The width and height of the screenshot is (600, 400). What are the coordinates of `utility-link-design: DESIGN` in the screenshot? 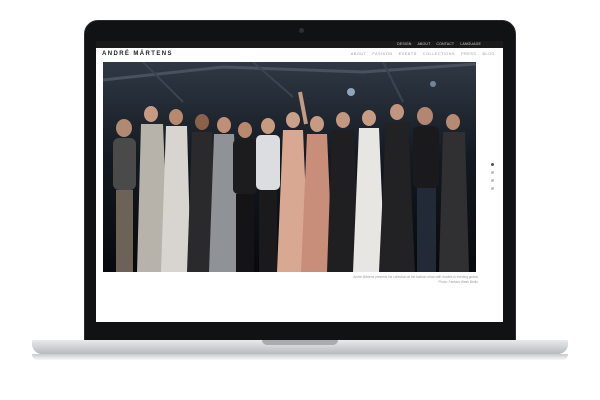 It's located at (404, 44).